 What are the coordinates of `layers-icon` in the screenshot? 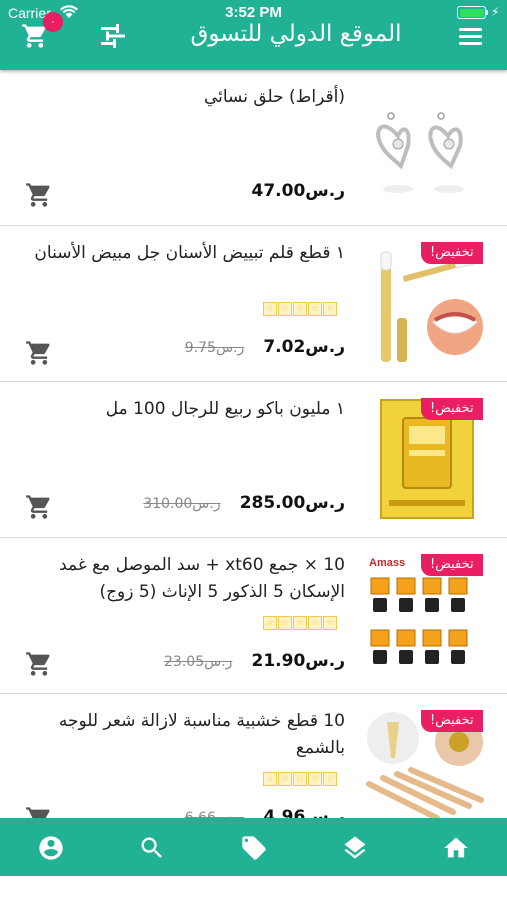 It's located at (355, 847).